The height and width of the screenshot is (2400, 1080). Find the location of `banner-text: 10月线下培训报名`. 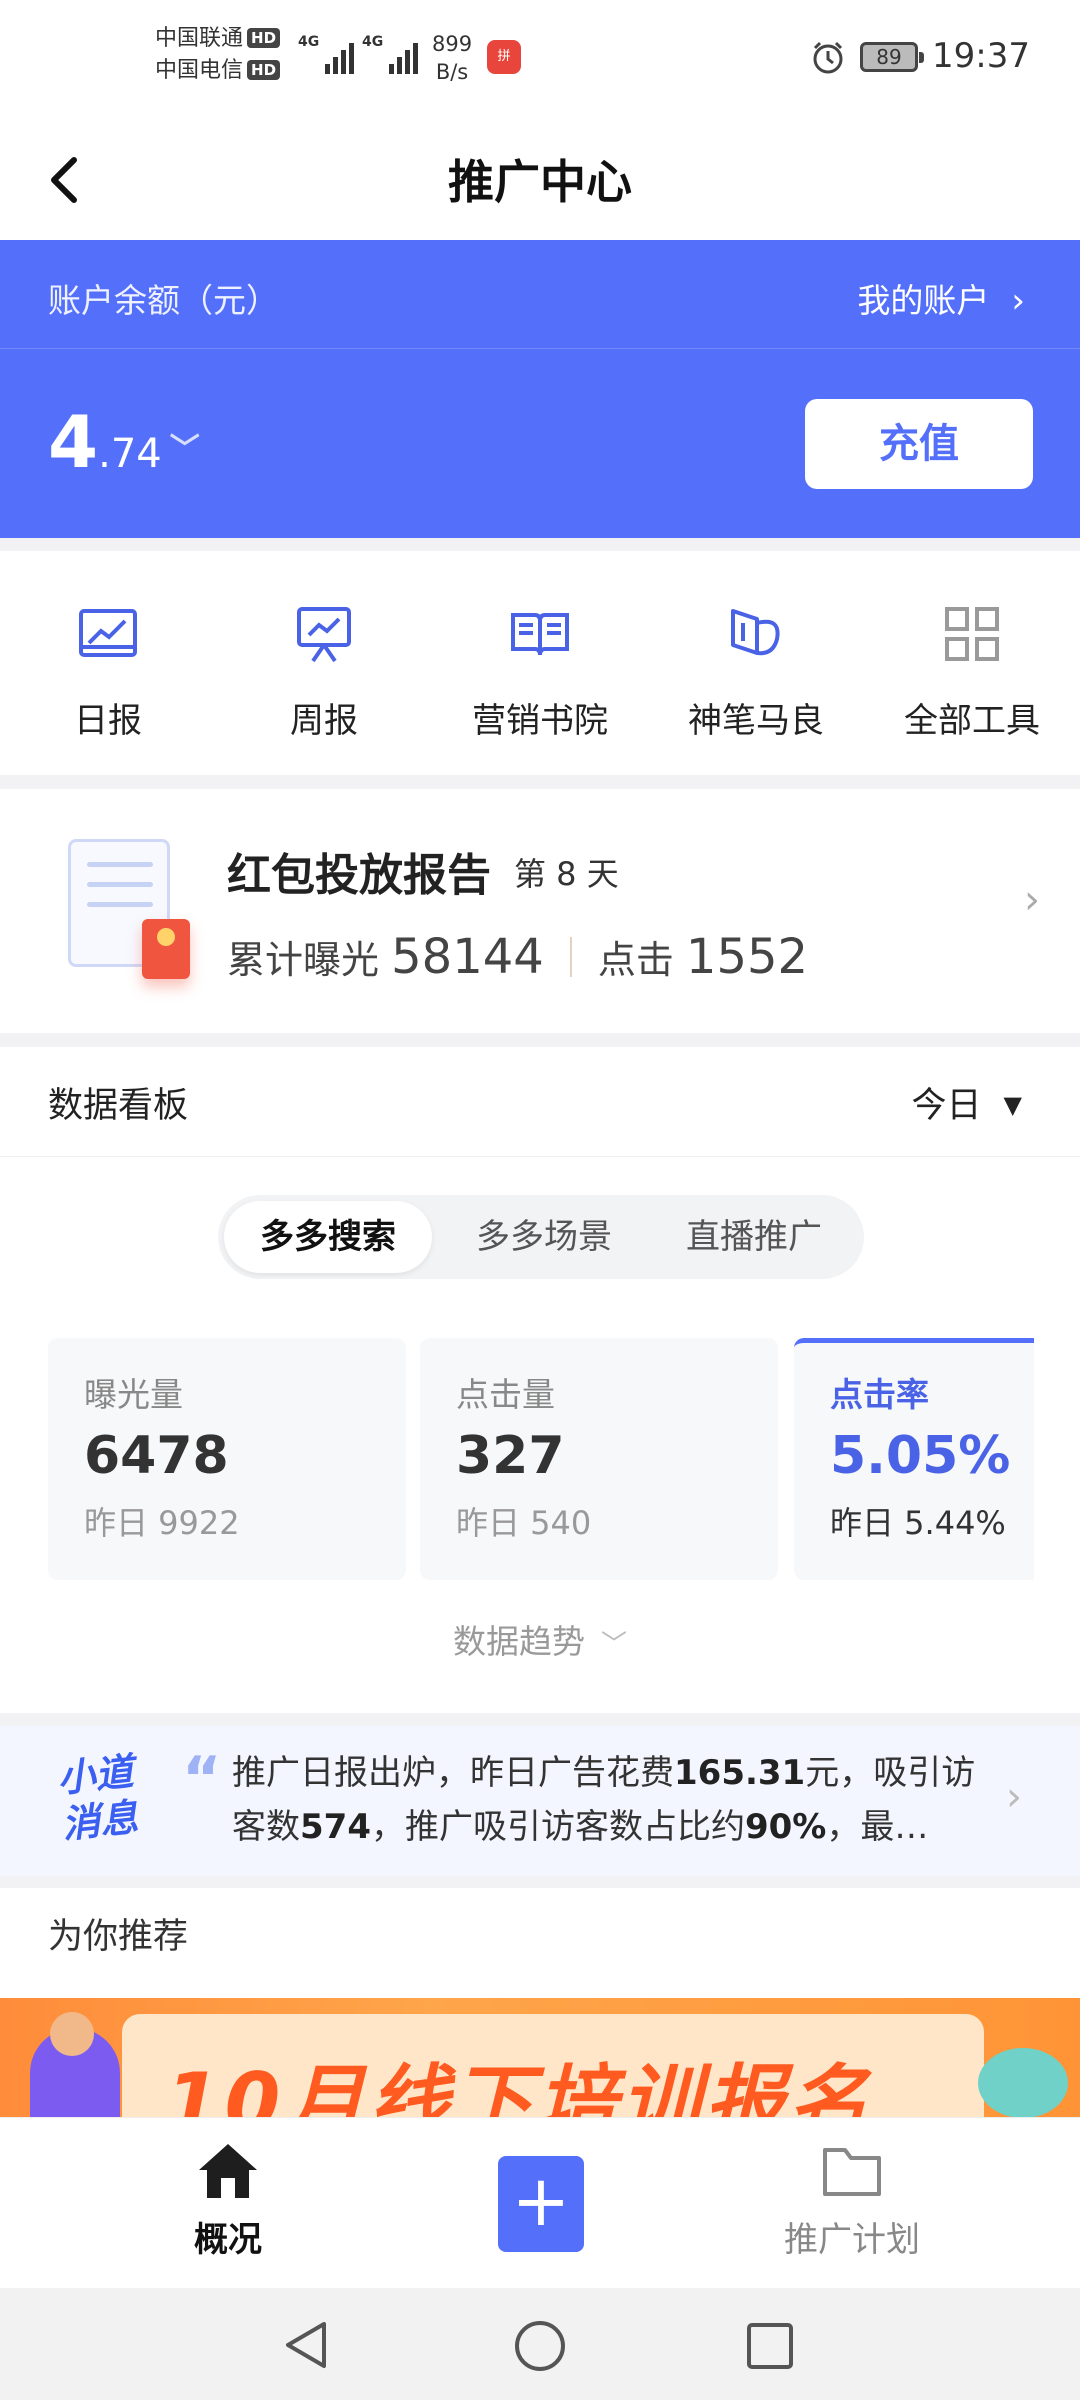

banner-text: 10月线下培训报名 is located at coordinates (519, 2087).